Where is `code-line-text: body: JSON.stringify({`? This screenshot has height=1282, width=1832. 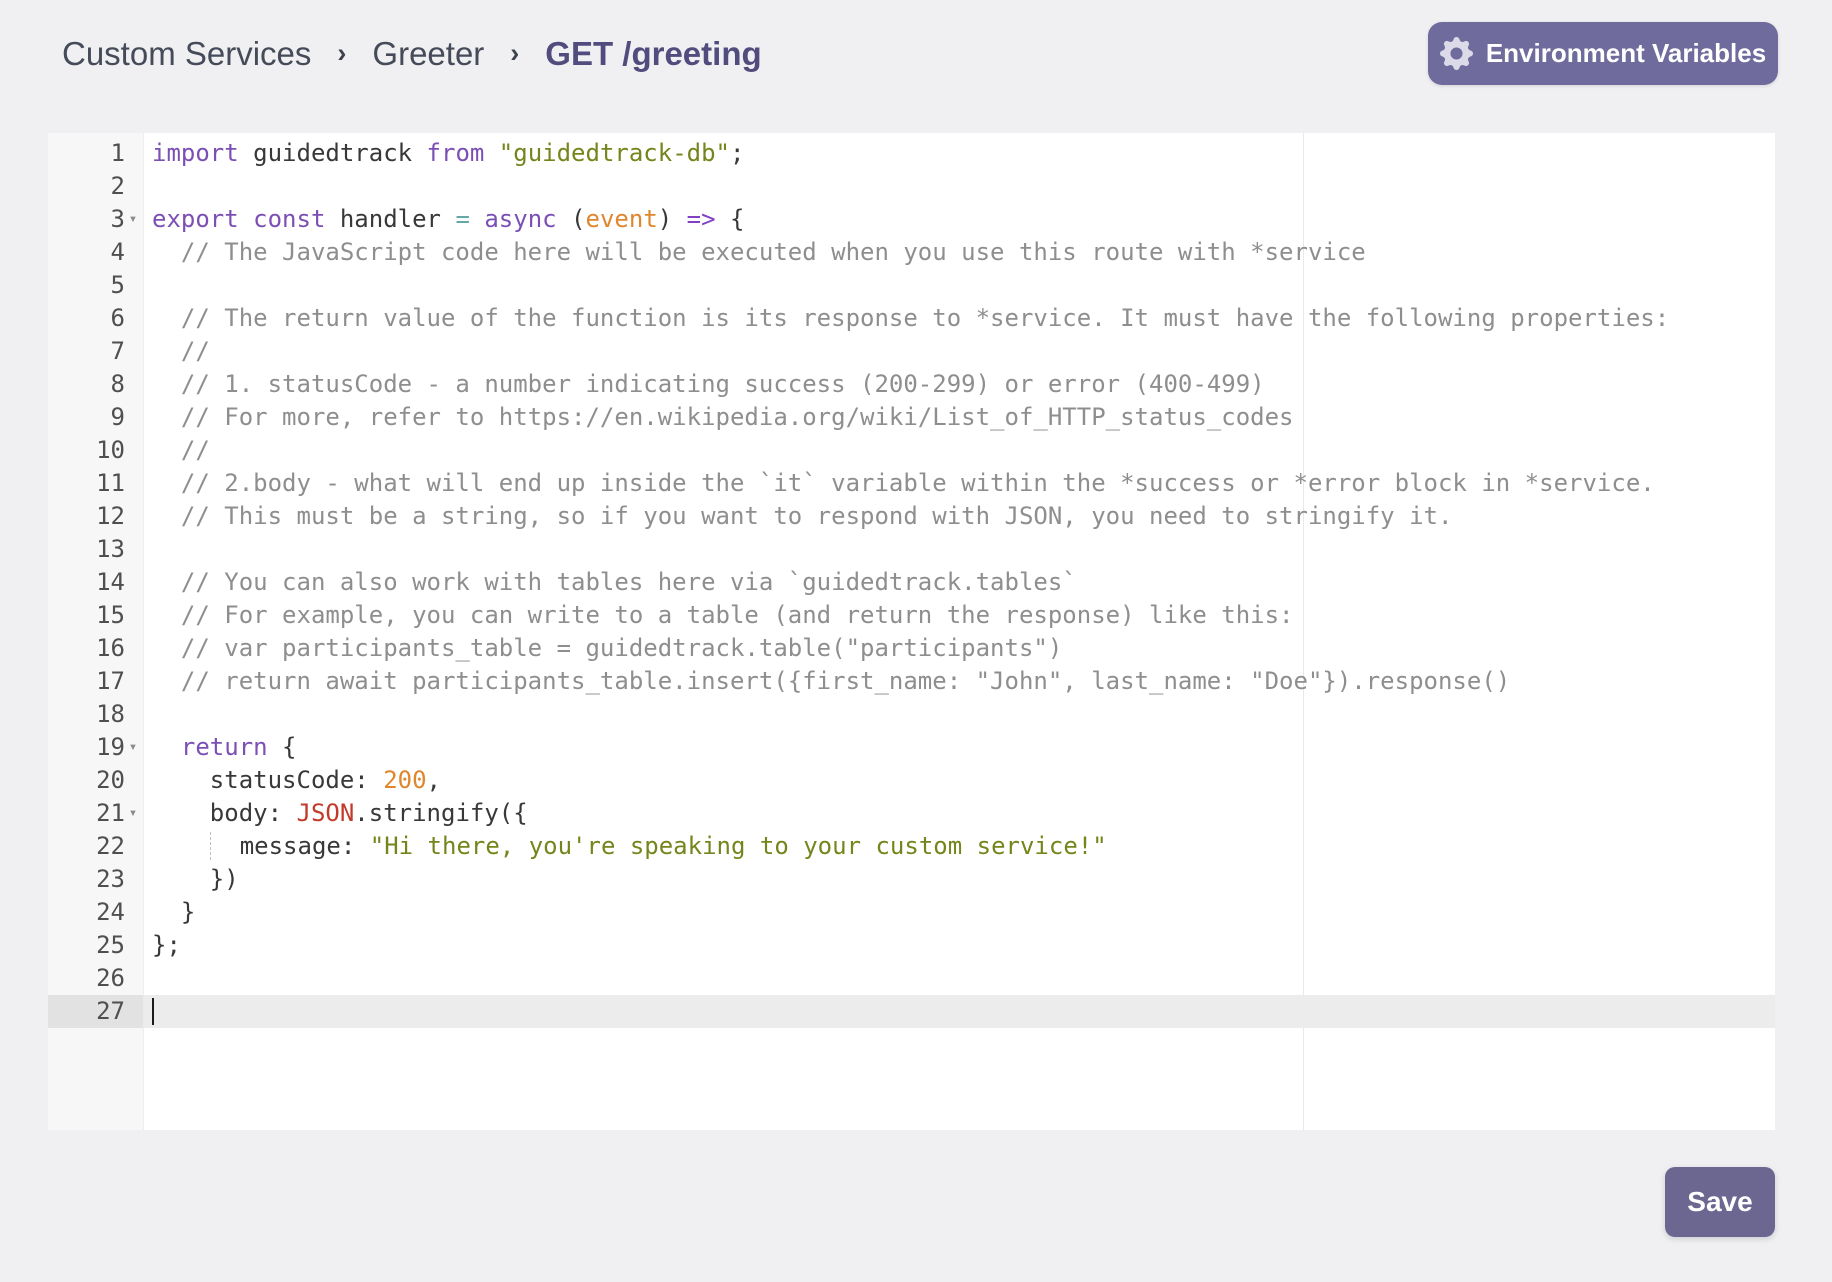
code-line-text: body: JSON.stringify({ is located at coordinates (959, 813).